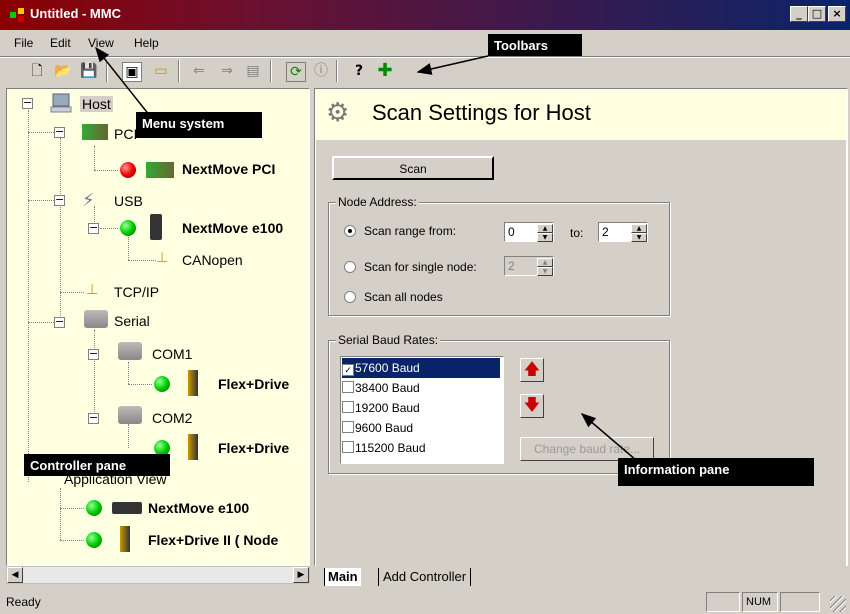  I want to click on toolbars-arrow, so click(452, 65).